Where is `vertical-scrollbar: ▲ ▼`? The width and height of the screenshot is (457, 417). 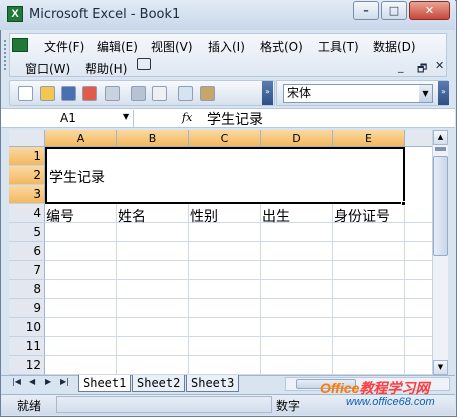
vertical-scrollbar: ▲ ▼ is located at coordinates (440, 252).